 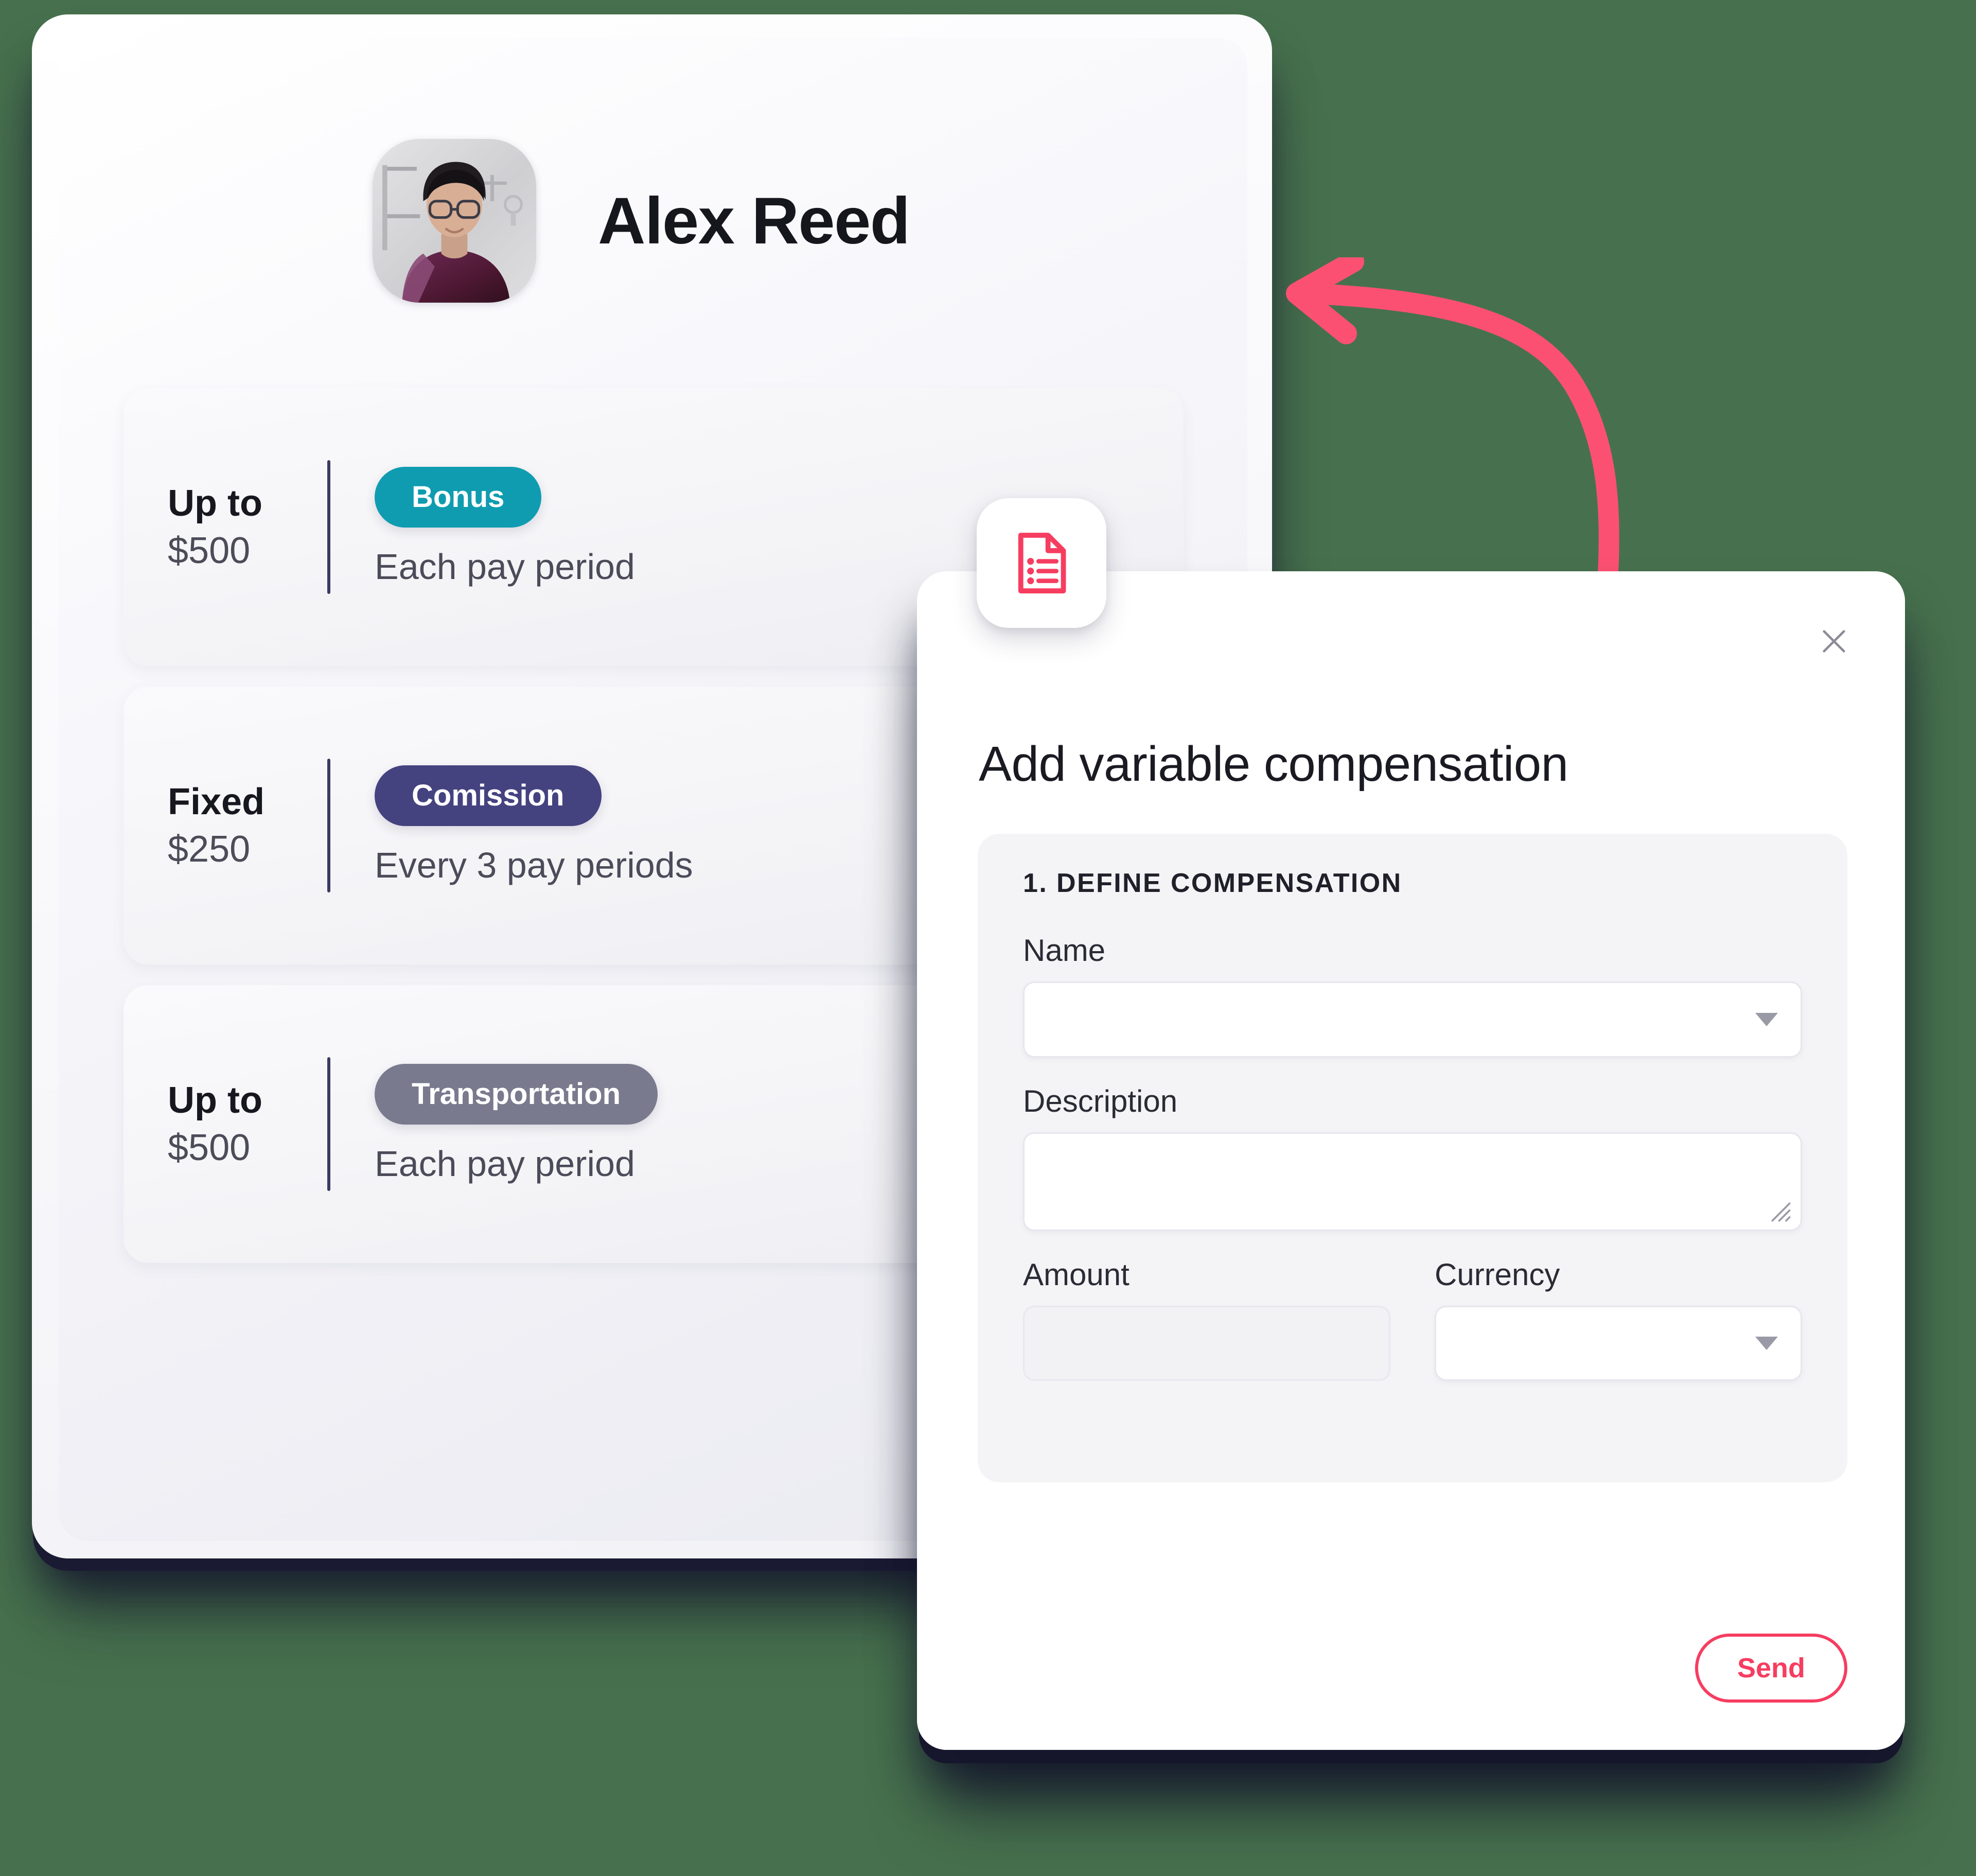 I want to click on currency-field-block: Currency, so click(x=1618, y=1319).